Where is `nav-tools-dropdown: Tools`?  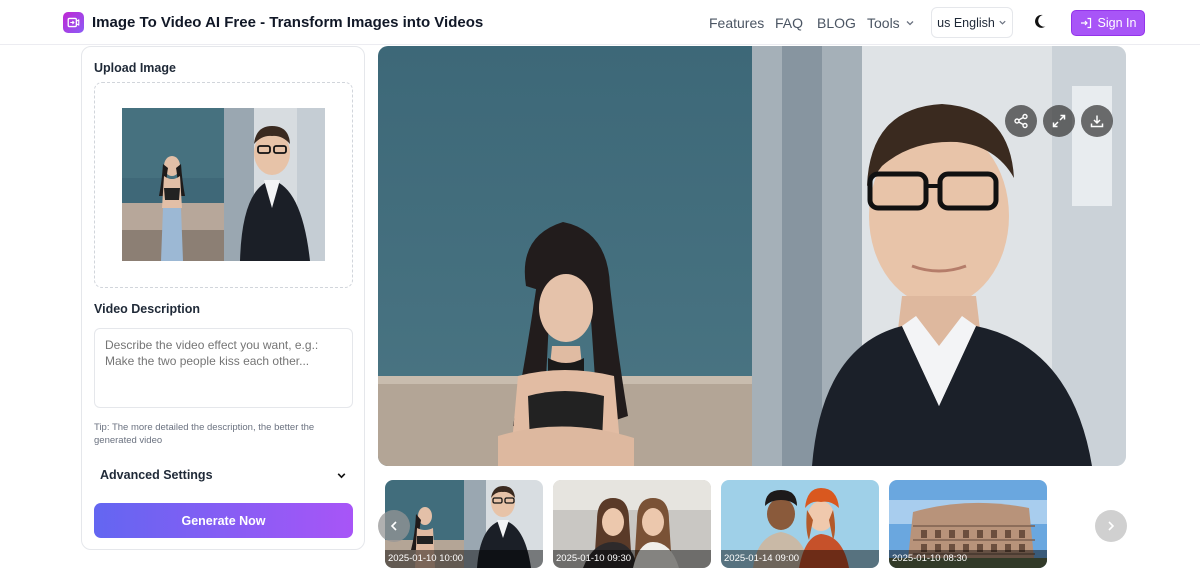 nav-tools-dropdown: Tools is located at coordinates (891, 23).